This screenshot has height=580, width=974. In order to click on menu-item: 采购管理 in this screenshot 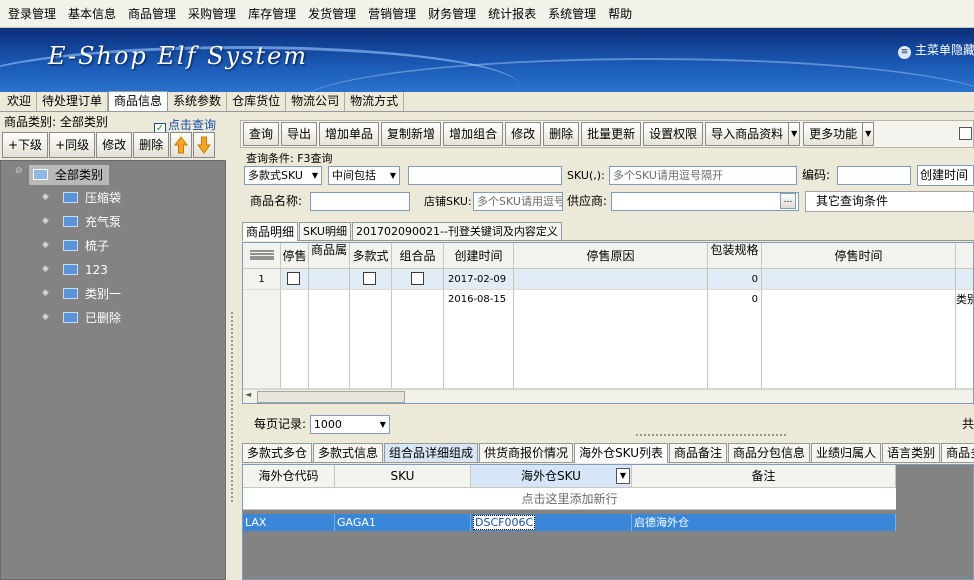, I will do `click(212, 14)`.